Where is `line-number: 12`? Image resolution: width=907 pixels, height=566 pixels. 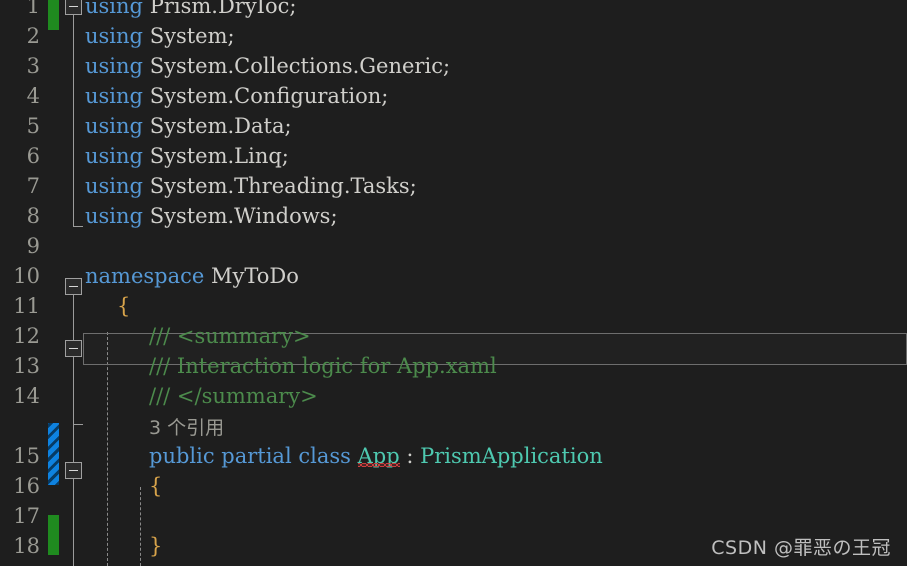
line-number: 12 is located at coordinates (26, 336).